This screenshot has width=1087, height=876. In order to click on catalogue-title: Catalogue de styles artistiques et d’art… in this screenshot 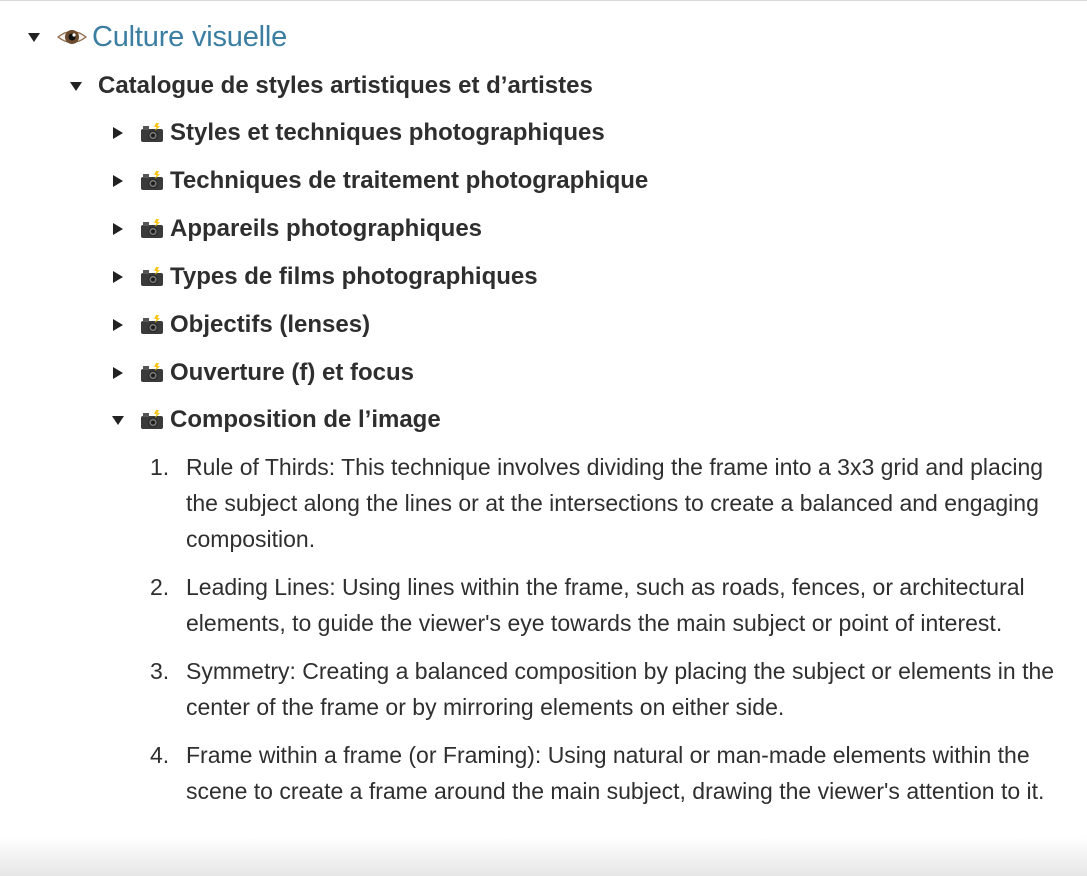, I will do `click(345, 86)`.